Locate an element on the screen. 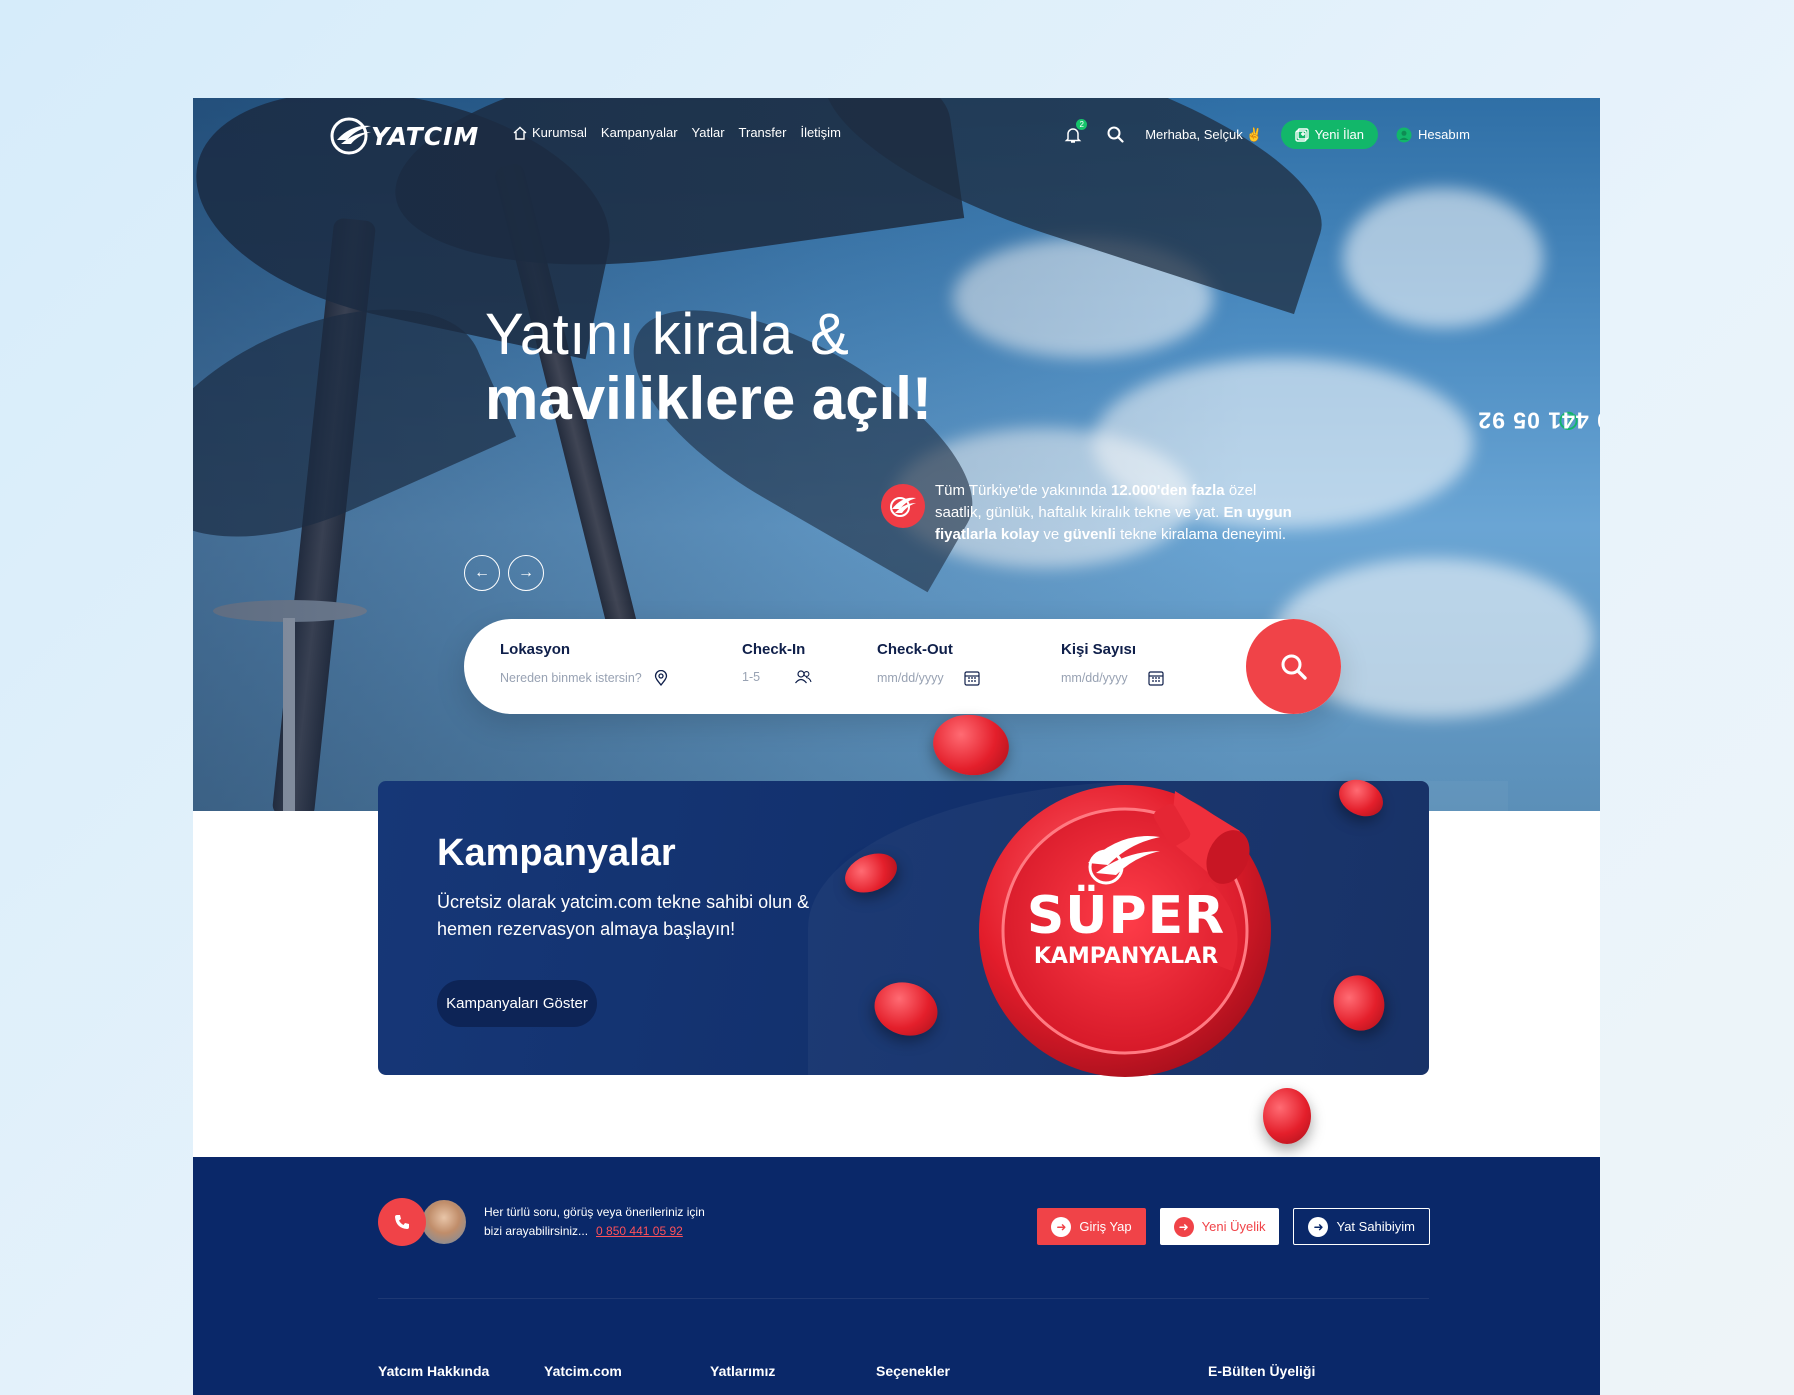 This screenshot has height=1395, width=1794. slider-controls: ← → is located at coordinates (504, 573).